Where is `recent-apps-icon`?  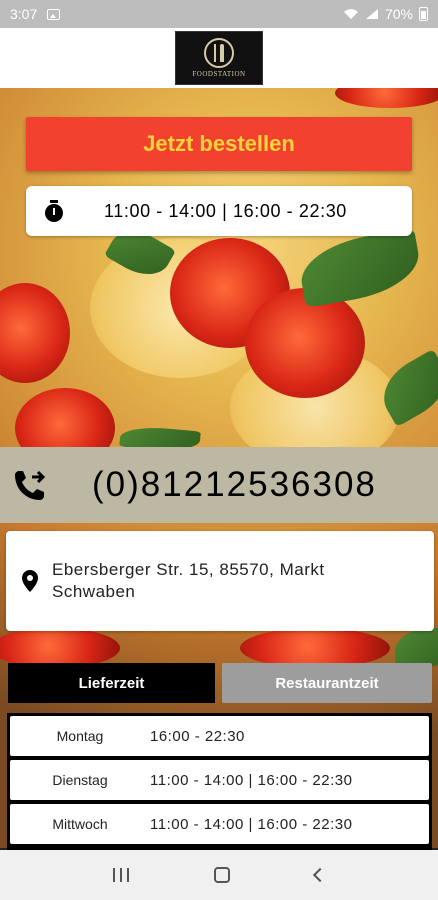
recent-apps-icon is located at coordinates (120, 875).